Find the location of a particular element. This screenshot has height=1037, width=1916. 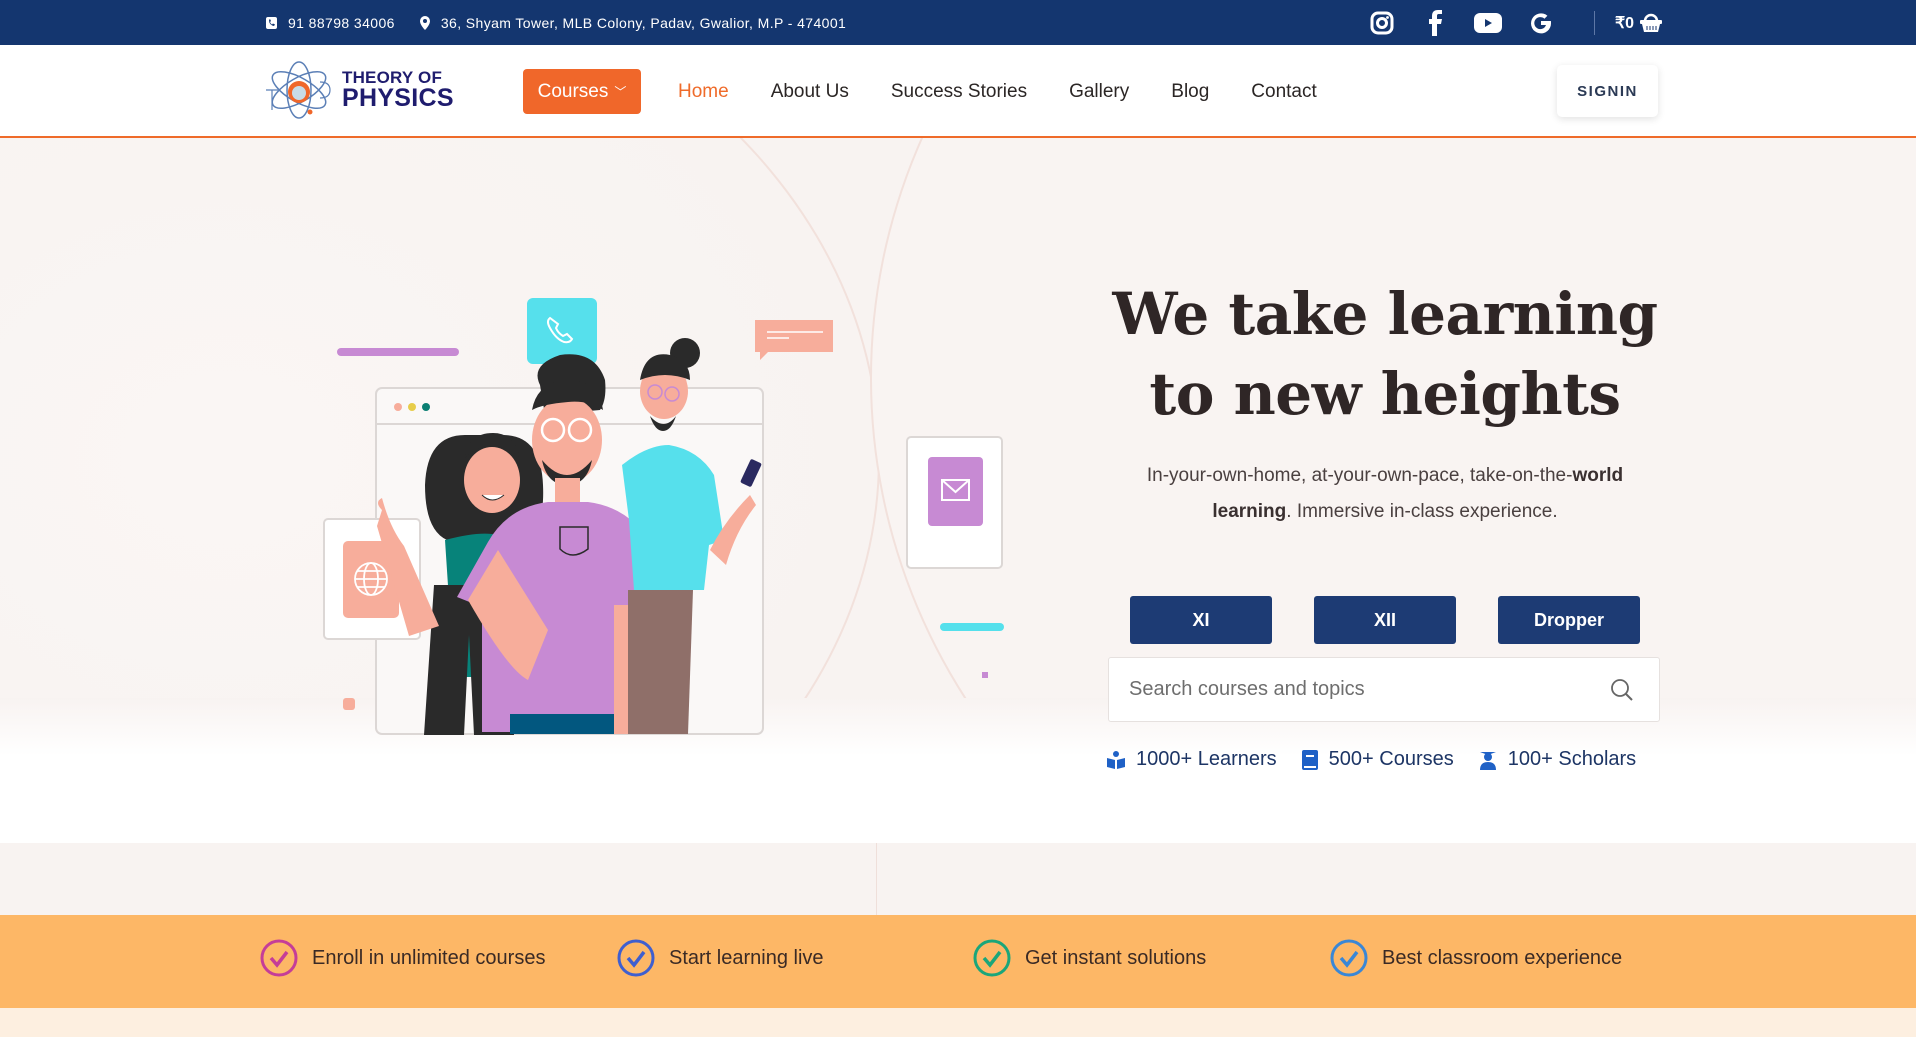

hero-title: We take learning to new heights is located at coordinates (1385, 354).